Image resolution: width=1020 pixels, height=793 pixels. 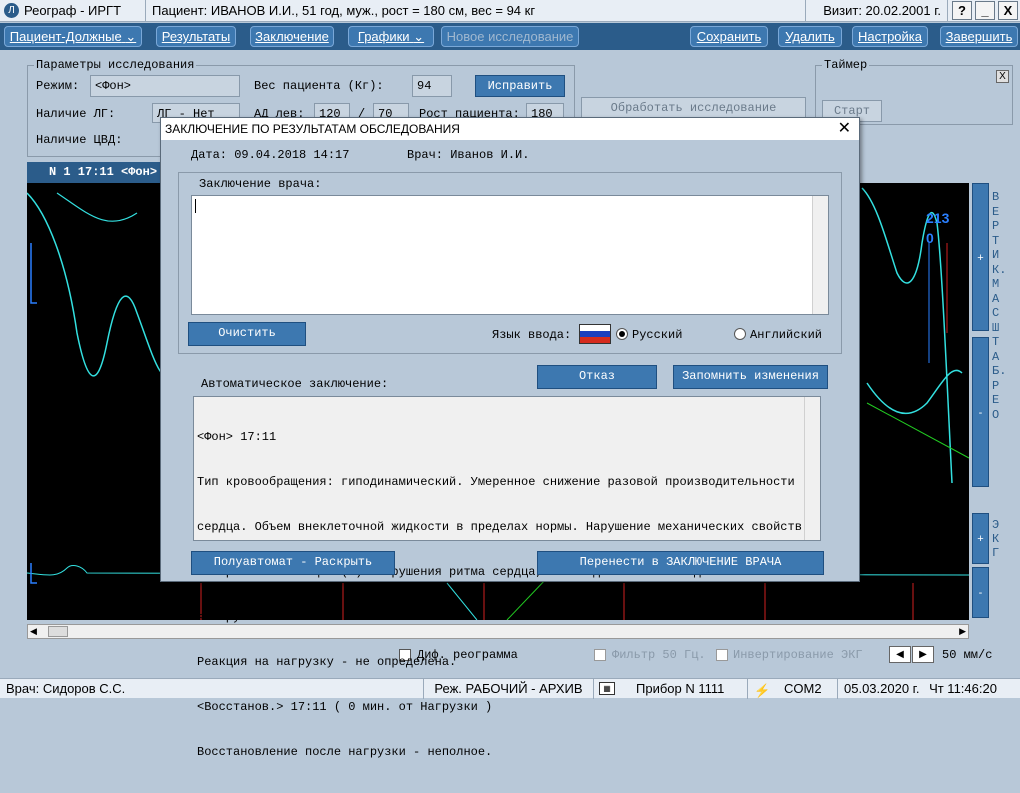 What do you see at coordinates (319, 86) in the screenshot?
I see `weight-label: Вес пациента (Кг):` at bounding box center [319, 86].